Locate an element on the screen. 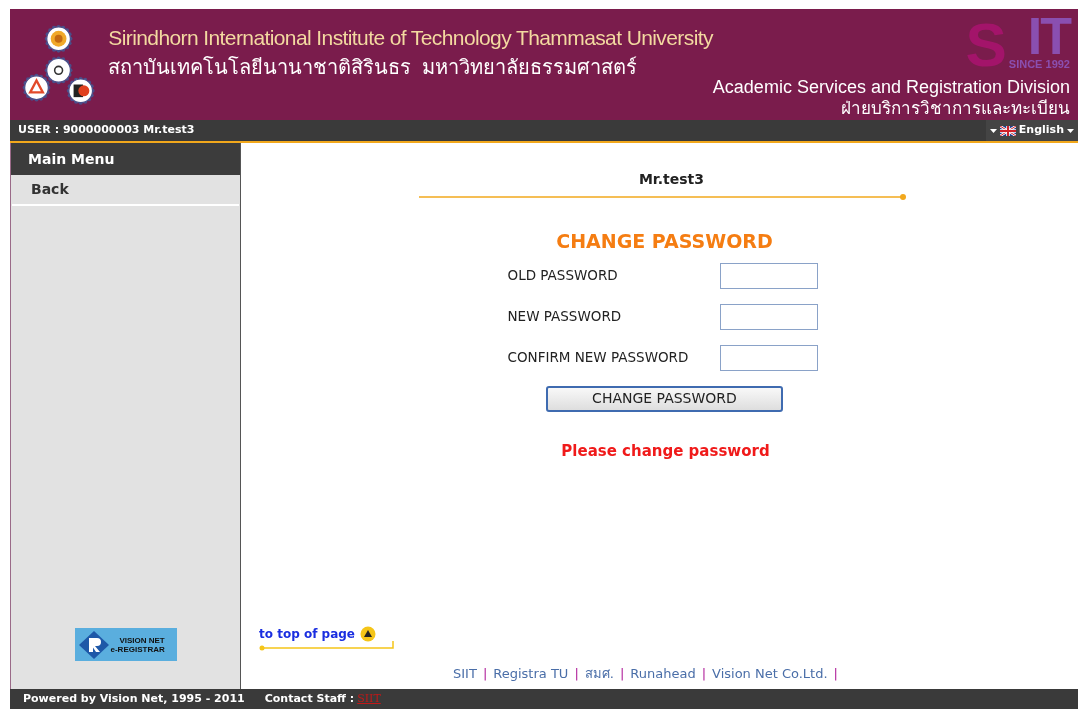 The width and height of the screenshot is (1078, 711). contact-label: Contact Staff : is located at coordinates (309, 698).